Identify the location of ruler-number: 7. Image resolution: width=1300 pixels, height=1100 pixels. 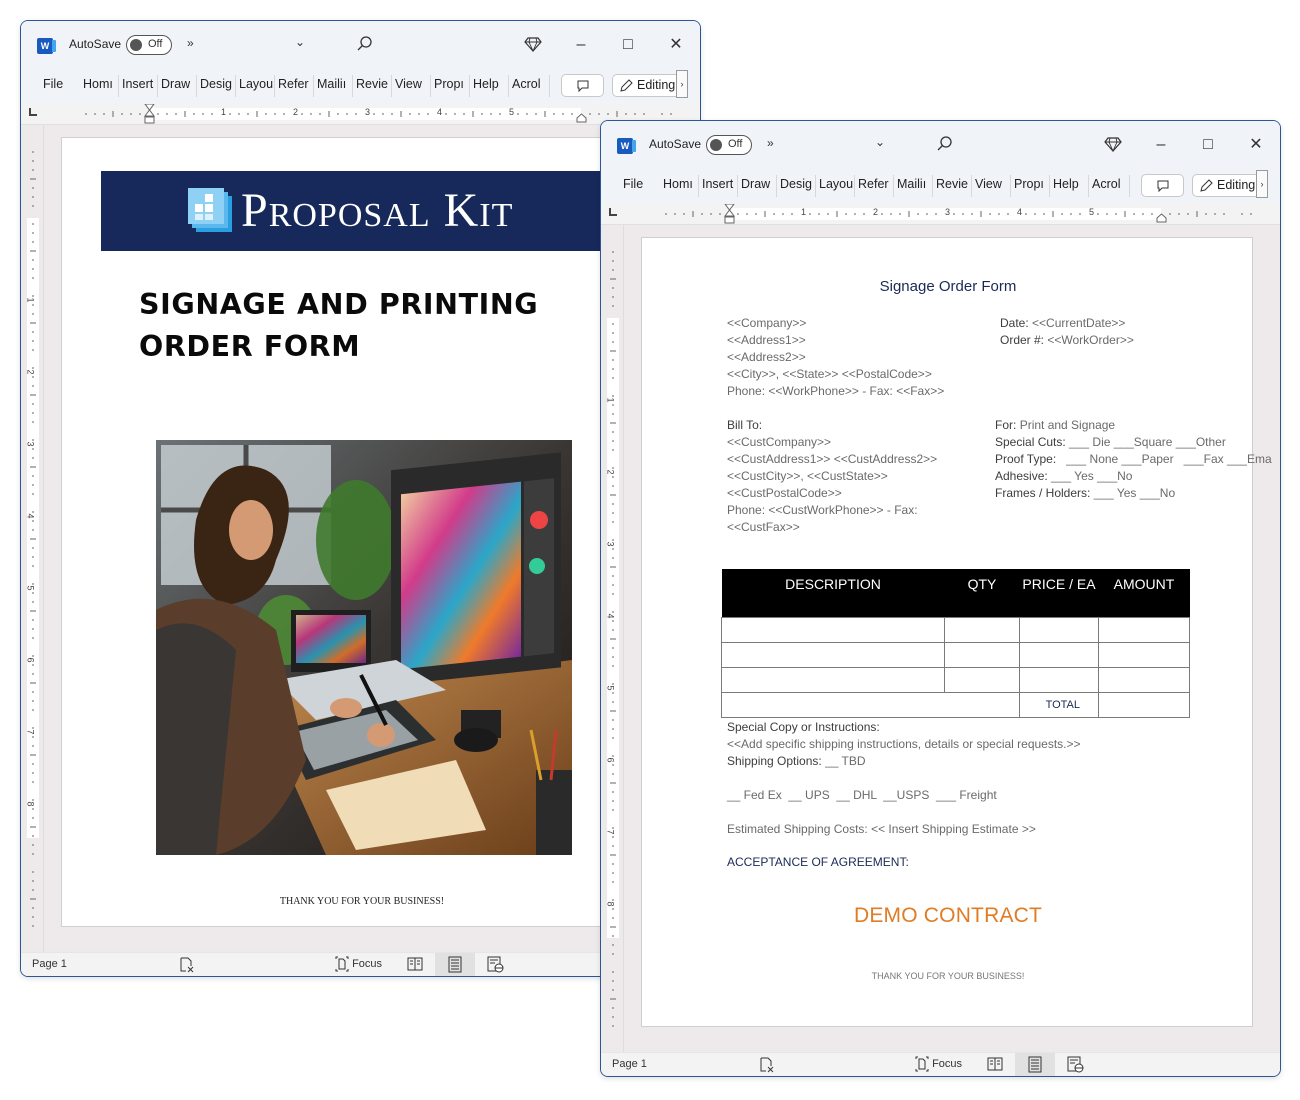
(30, 732).